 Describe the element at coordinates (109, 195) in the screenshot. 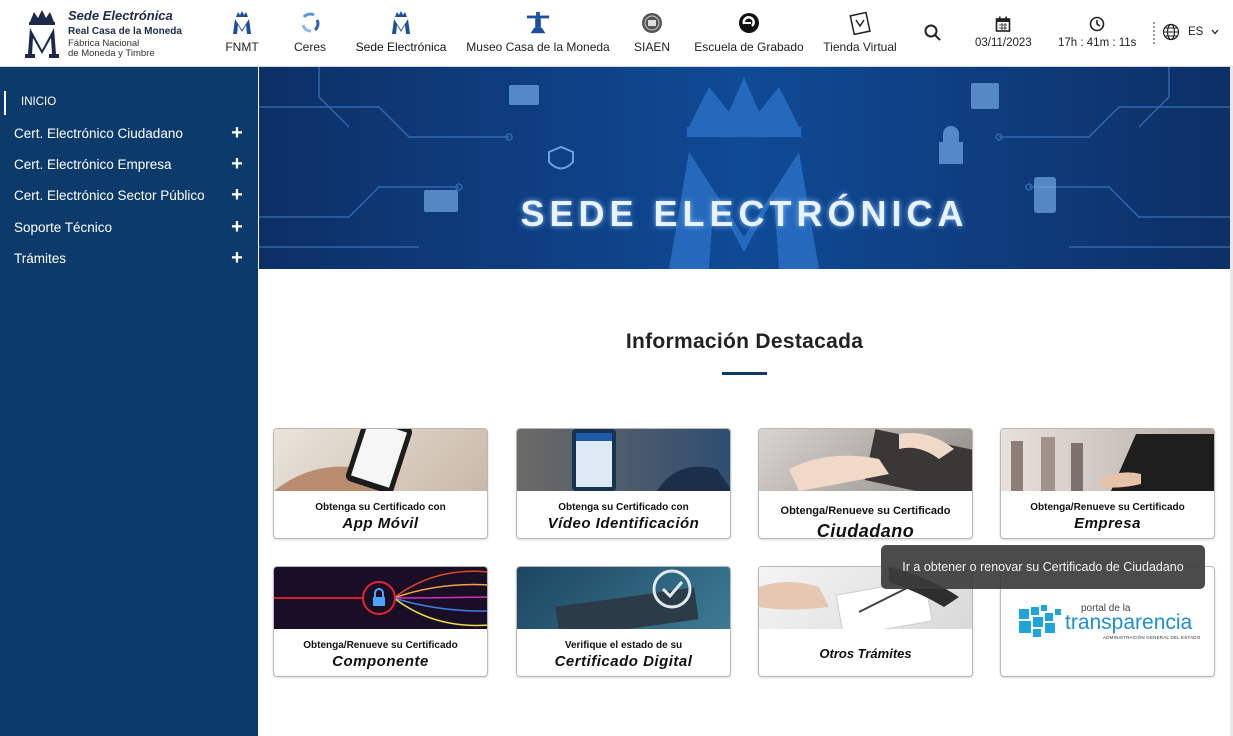

I see `sidebar-item-label: Cert. Electrónico Sector Público` at that location.